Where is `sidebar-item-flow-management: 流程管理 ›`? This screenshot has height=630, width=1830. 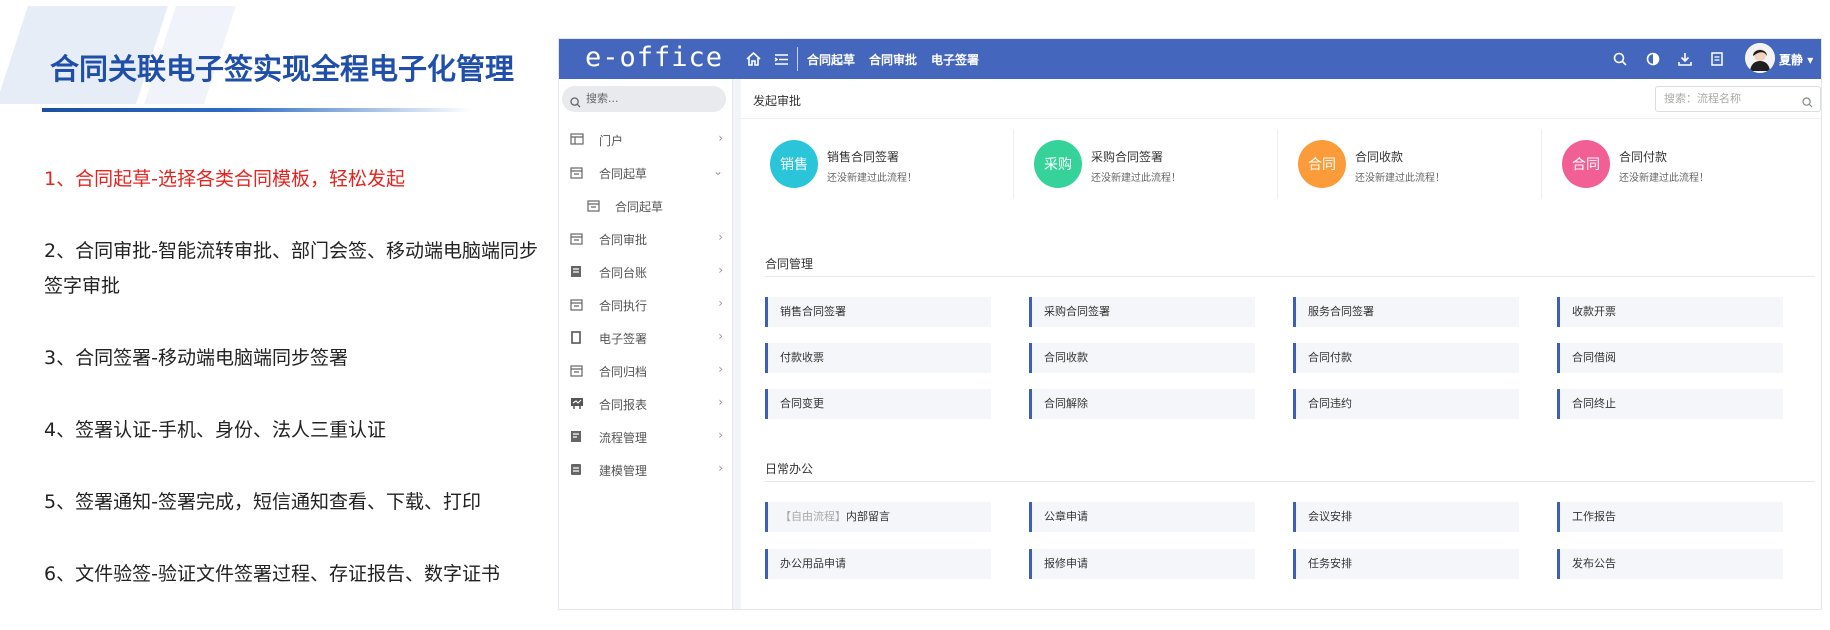 sidebar-item-flow-management: 流程管理 › is located at coordinates (646, 436).